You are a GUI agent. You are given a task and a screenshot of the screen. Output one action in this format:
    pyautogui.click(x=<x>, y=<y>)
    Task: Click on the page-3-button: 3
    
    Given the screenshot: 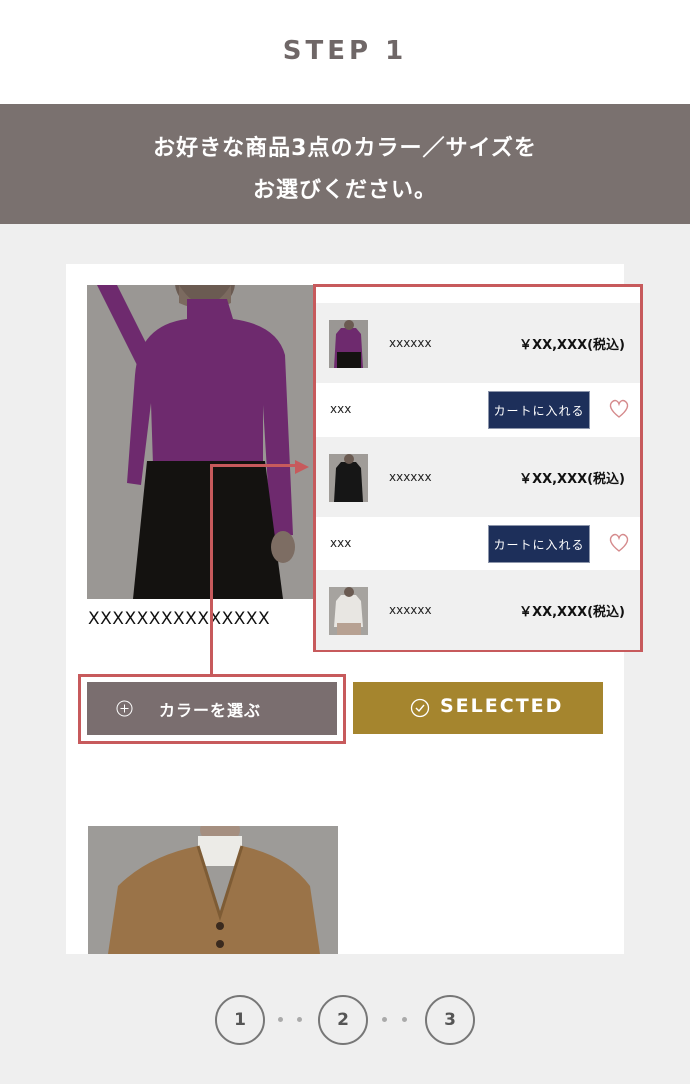 What is the action you would take?
    pyautogui.click(x=450, y=1020)
    